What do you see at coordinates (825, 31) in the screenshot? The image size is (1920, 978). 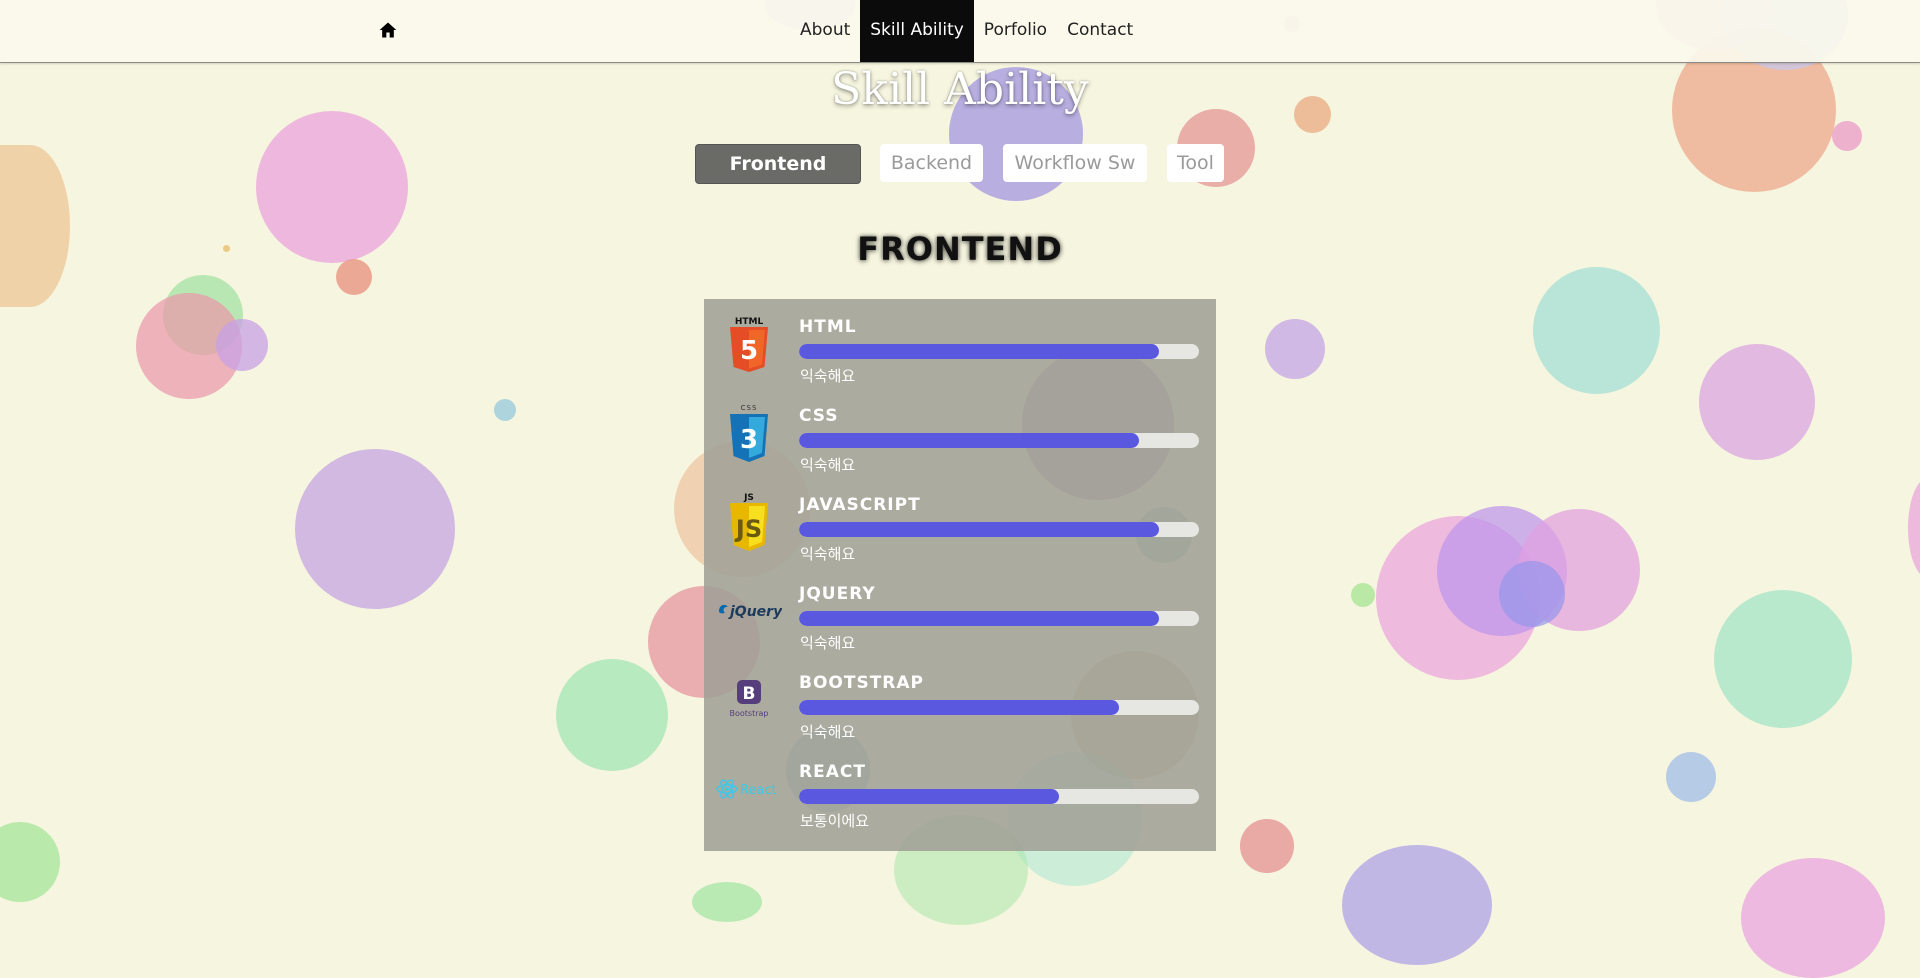 I see `nav-item-about: About` at bounding box center [825, 31].